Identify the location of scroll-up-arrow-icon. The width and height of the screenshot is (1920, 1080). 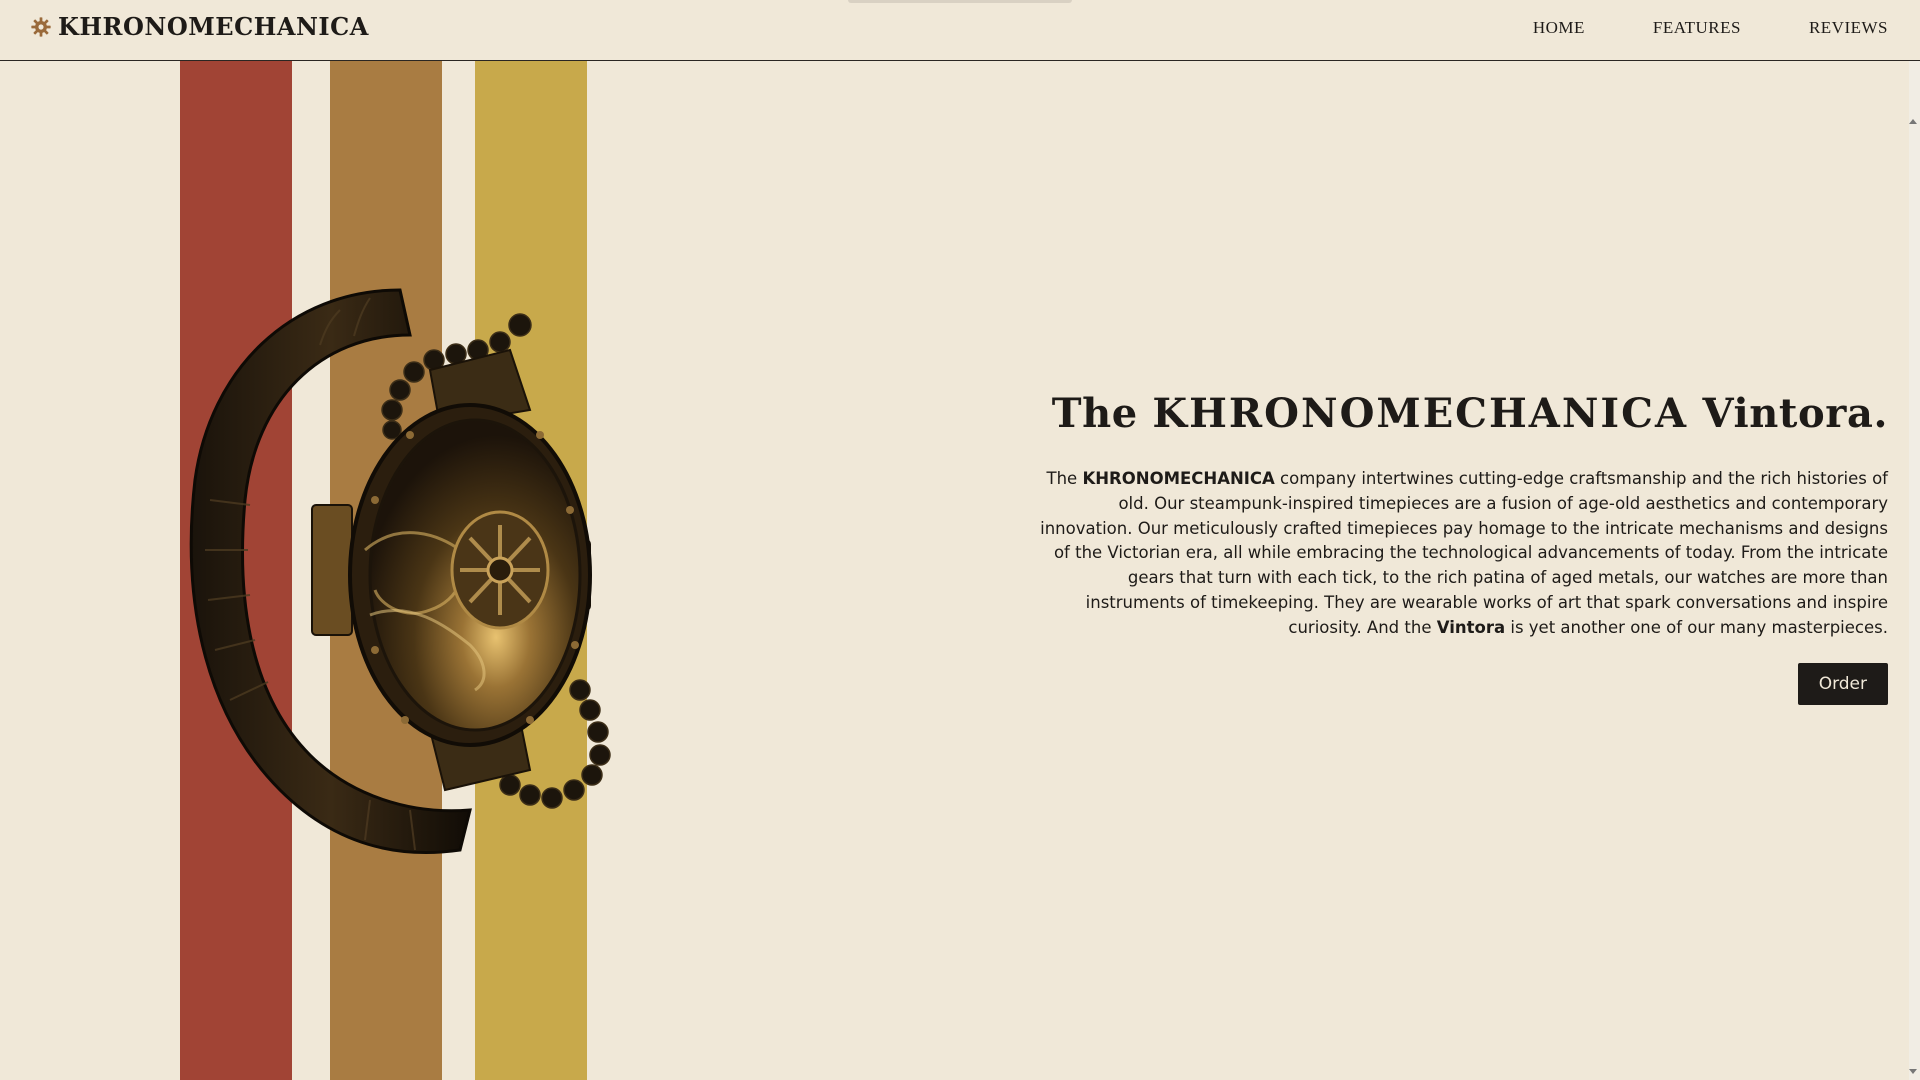
(1913, 121).